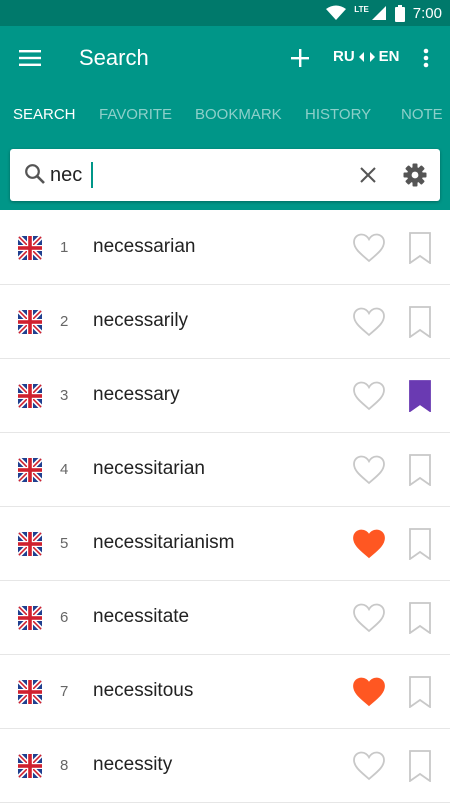 This screenshot has width=450, height=803. I want to click on close-icon, so click(368, 175).